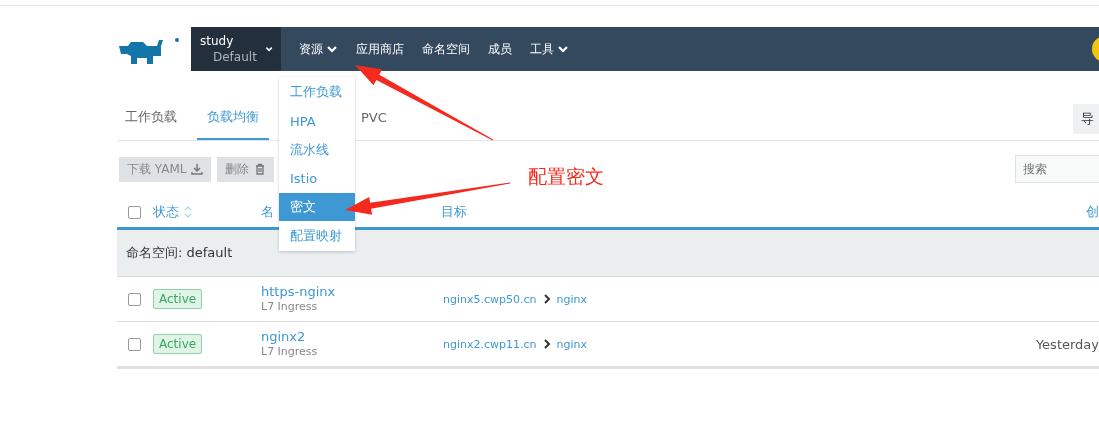 The width and height of the screenshot is (1099, 438). What do you see at coordinates (134, 212) in the screenshot?
I see `select-all-checkbox` at bounding box center [134, 212].